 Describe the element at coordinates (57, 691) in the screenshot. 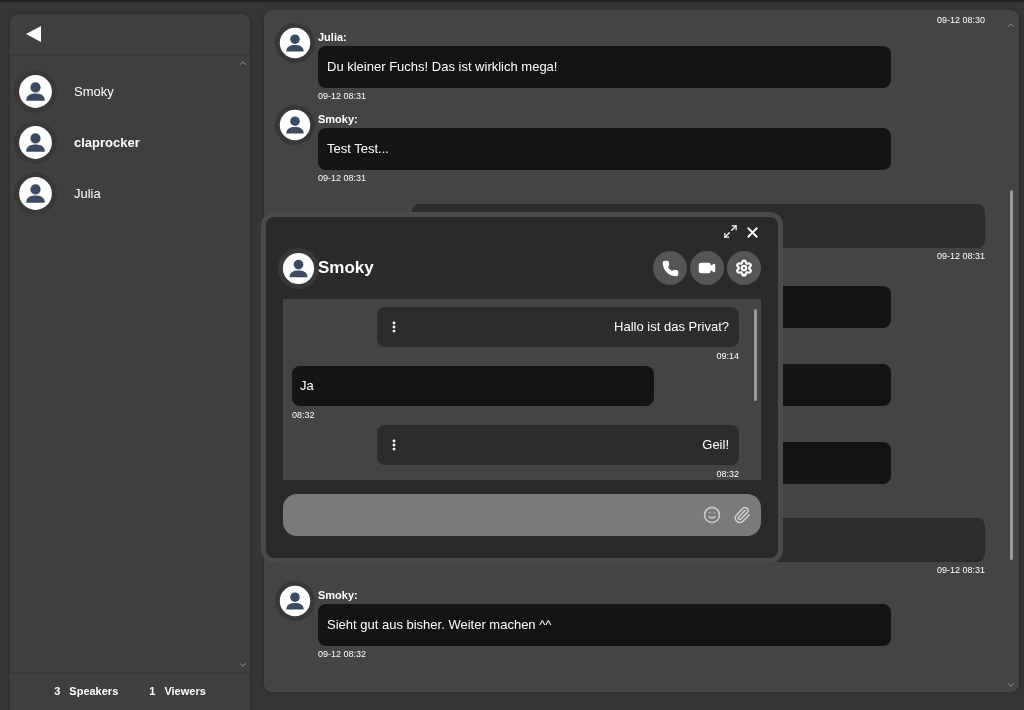

I see `speakers-count: 3` at that location.